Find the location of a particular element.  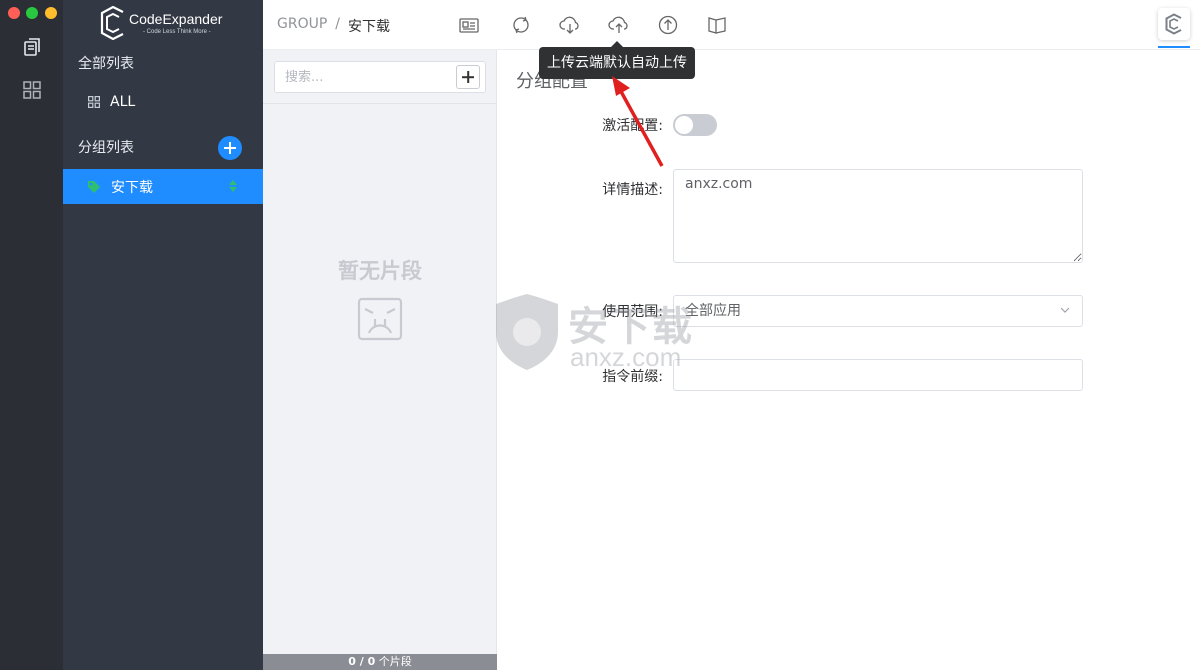

description-label: 详情描述: is located at coordinates (632, 190).